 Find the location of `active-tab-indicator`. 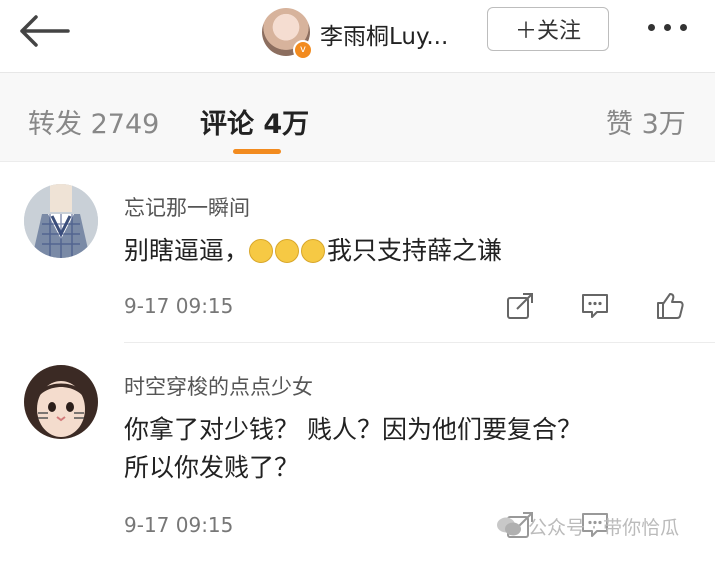

active-tab-indicator is located at coordinates (257, 151).